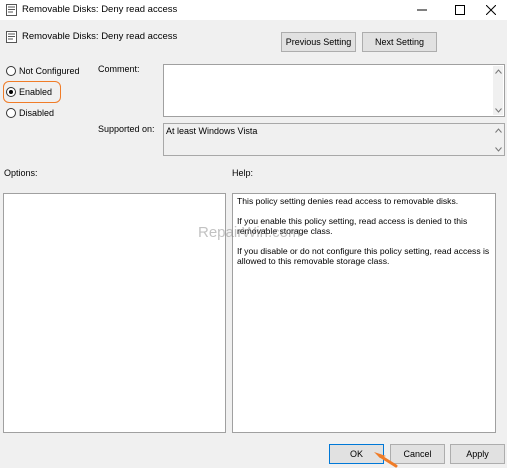 The width and height of the screenshot is (507, 468). What do you see at coordinates (21, 173) in the screenshot?
I see `options-label: Options:` at bounding box center [21, 173].